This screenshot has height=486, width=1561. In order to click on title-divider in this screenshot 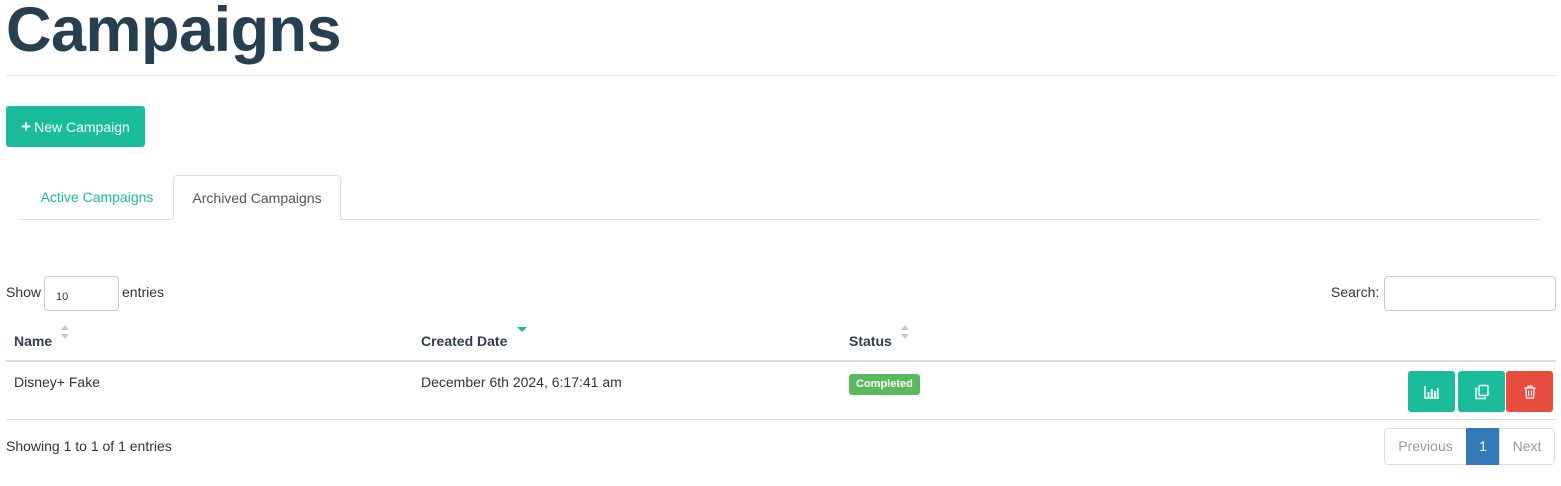, I will do `click(781, 75)`.